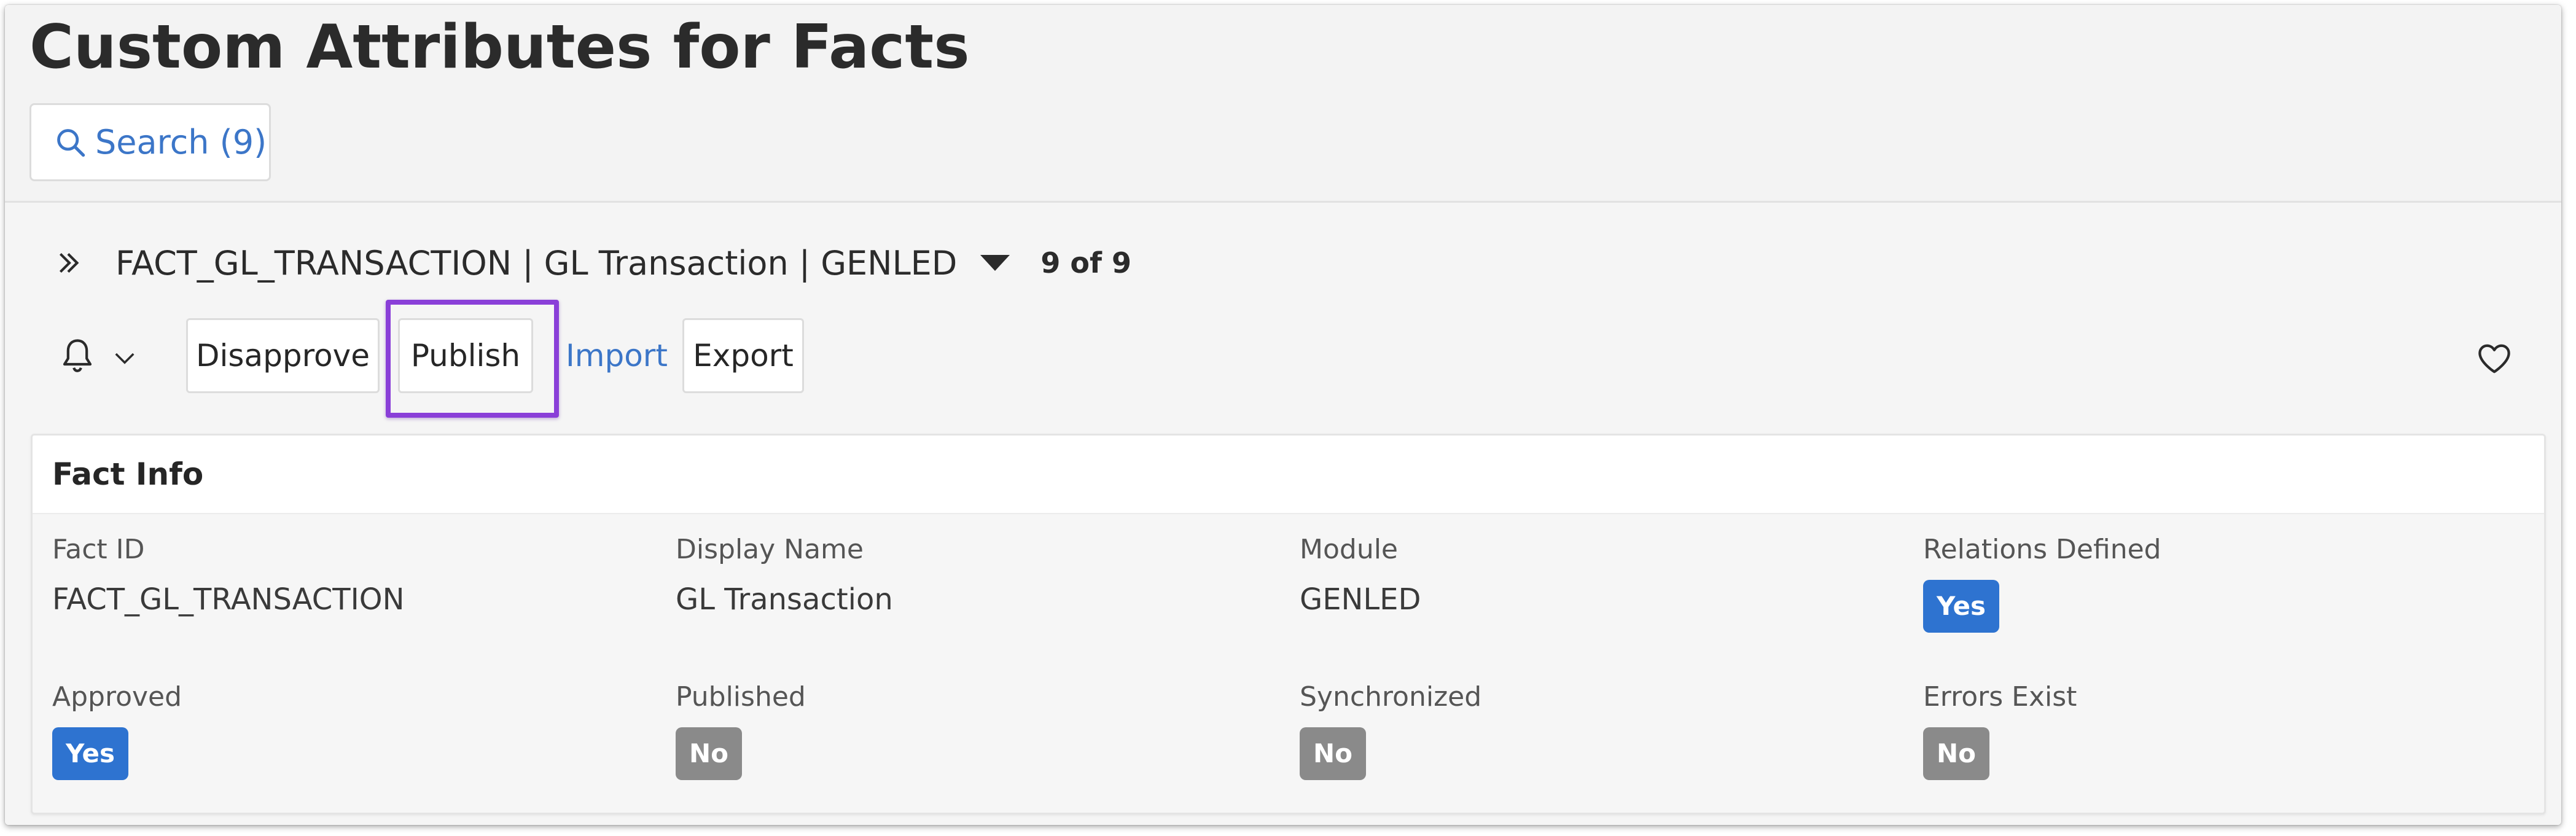 The image size is (2576, 836). What do you see at coordinates (617, 356) in the screenshot?
I see `import-button: Import` at bounding box center [617, 356].